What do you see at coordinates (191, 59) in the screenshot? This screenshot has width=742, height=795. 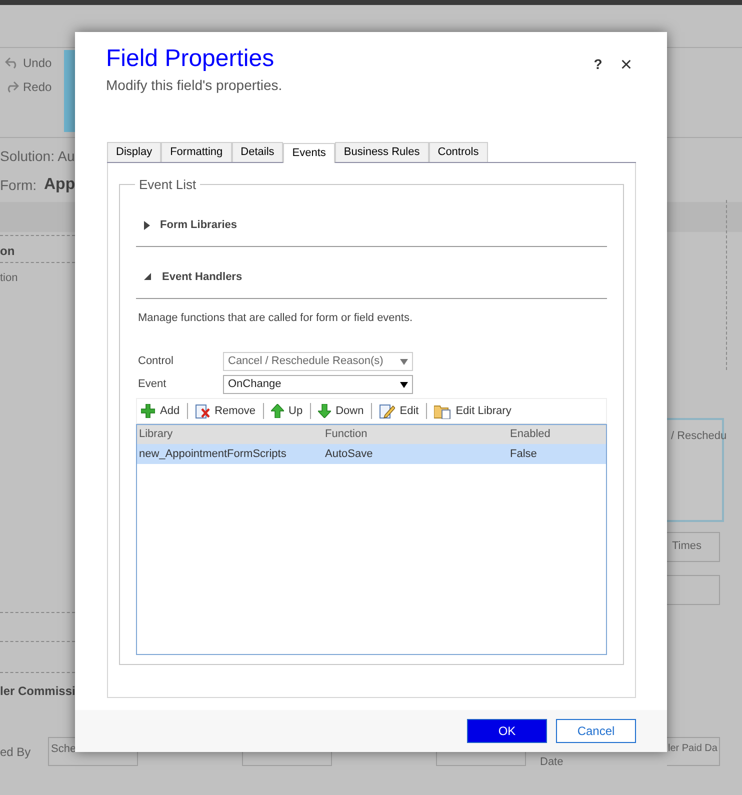 I see `dialog-title: Field Properties` at bounding box center [191, 59].